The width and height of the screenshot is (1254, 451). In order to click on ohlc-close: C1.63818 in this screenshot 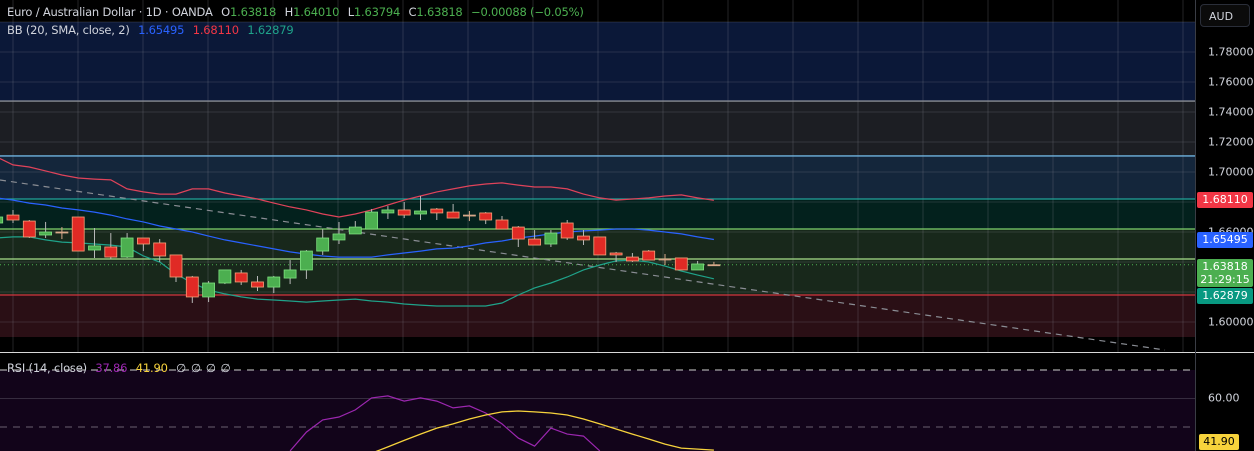, I will do `click(436, 12)`.